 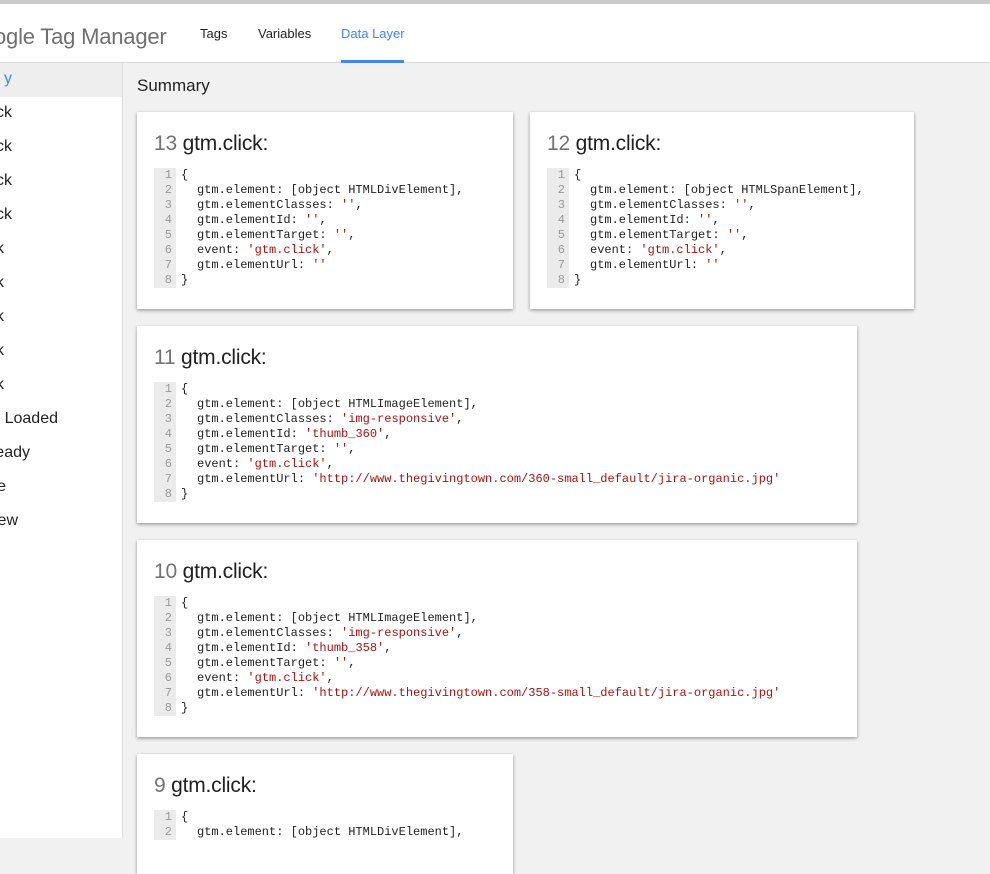 I want to click on sidebar-item-label: e, so click(x=3, y=487).